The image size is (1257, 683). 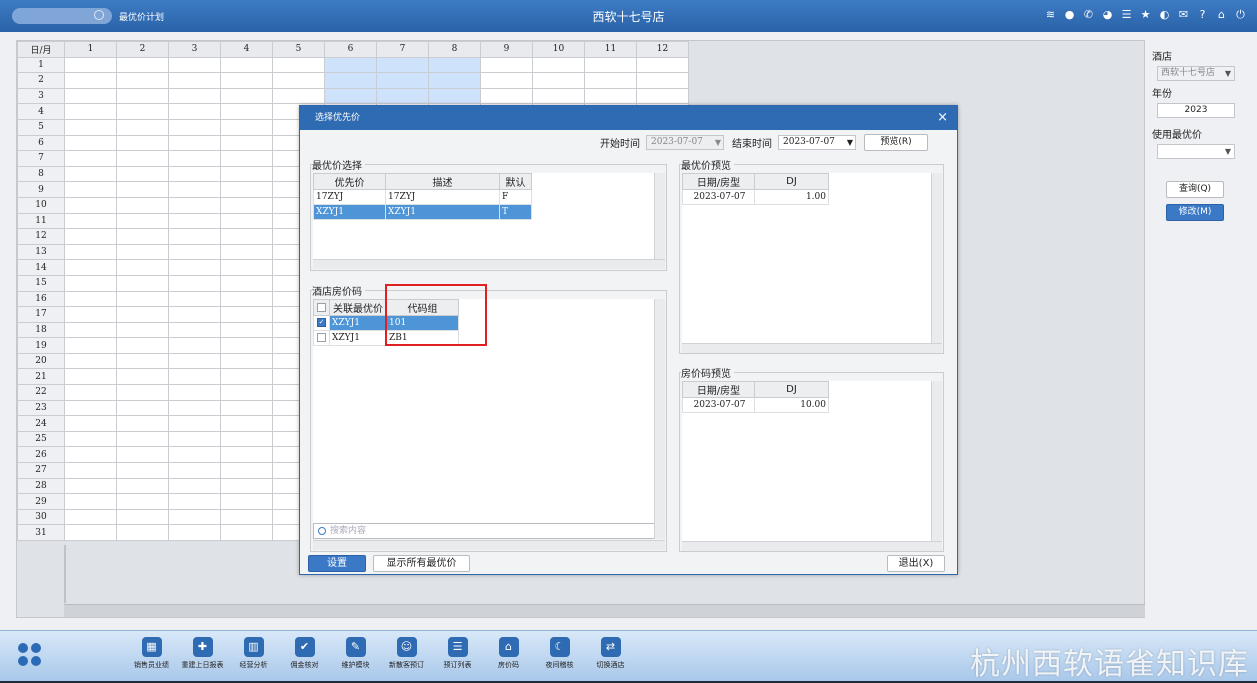 I want to click on day-header: 28, so click(x=41, y=486).